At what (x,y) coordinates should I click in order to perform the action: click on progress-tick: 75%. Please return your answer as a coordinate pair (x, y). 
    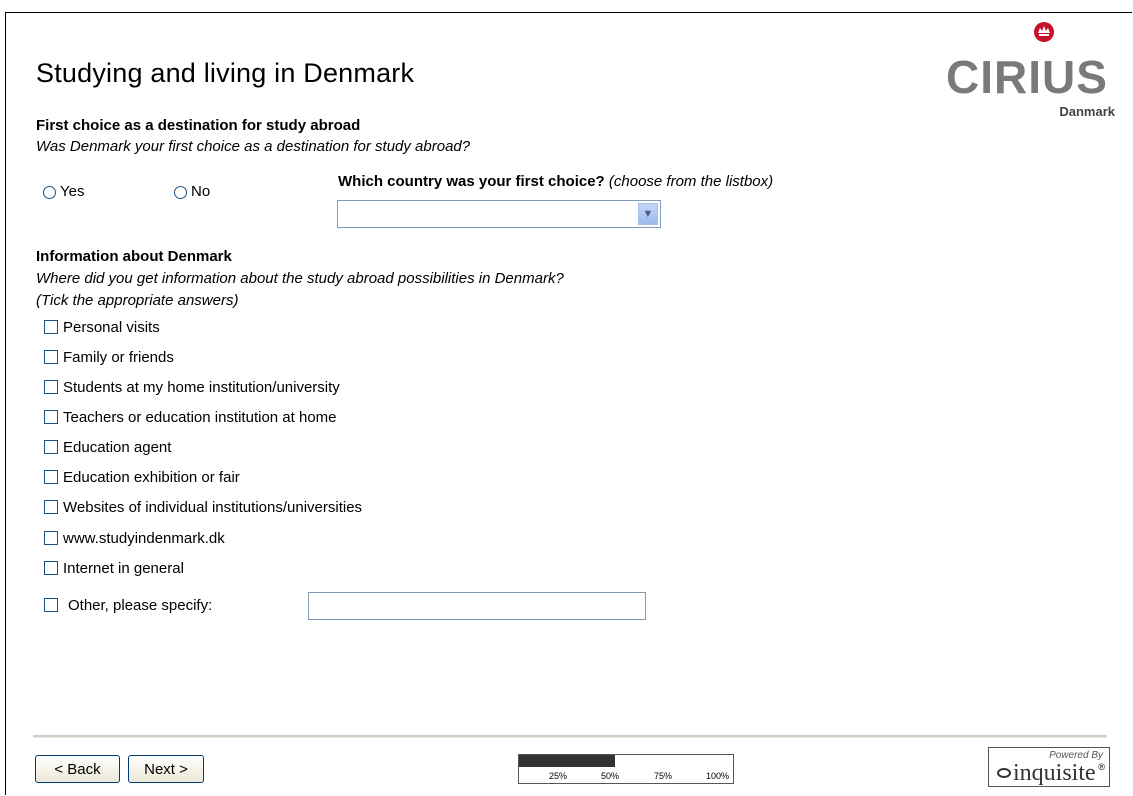
    Looking at the image, I should click on (663, 776).